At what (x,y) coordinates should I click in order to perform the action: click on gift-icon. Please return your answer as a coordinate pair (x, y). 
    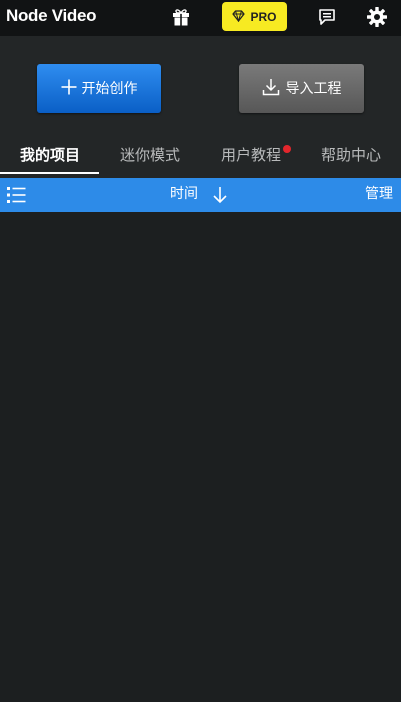
    Looking at the image, I should click on (181, 17).